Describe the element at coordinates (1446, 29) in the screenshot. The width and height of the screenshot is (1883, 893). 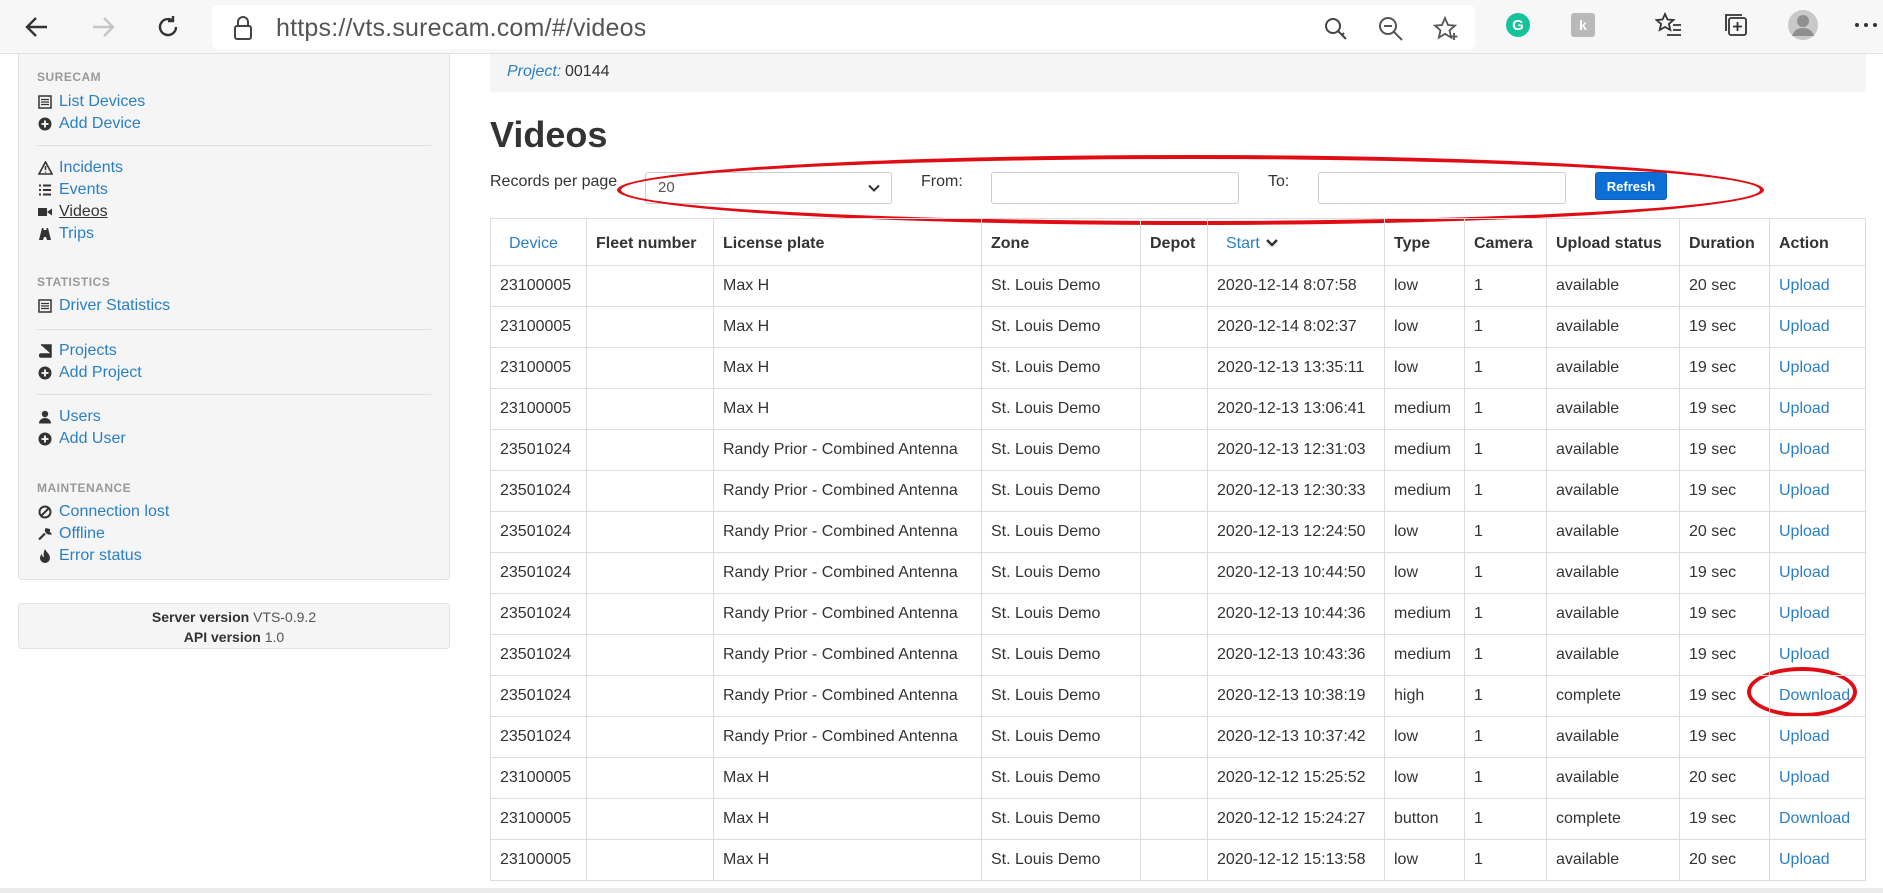
I see `favorite-star-icon` at that location.